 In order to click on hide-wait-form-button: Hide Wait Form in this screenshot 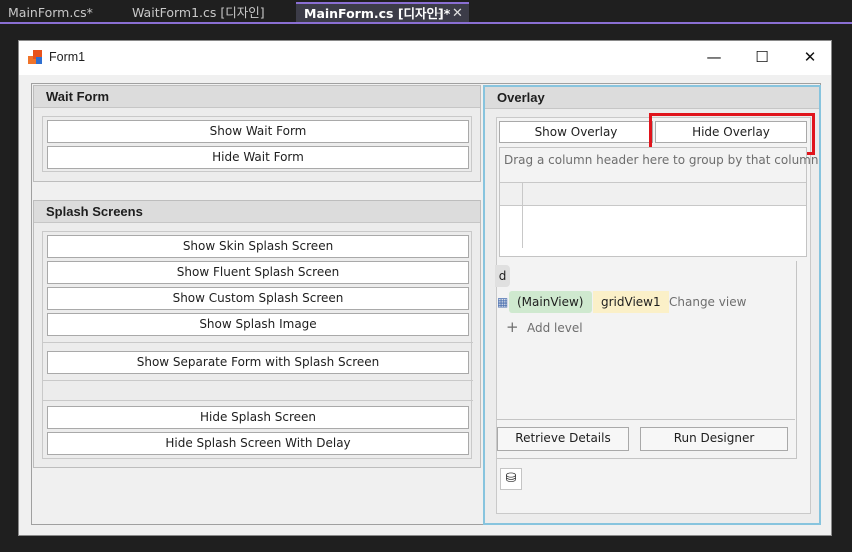, I will do `click(258, 157)`.